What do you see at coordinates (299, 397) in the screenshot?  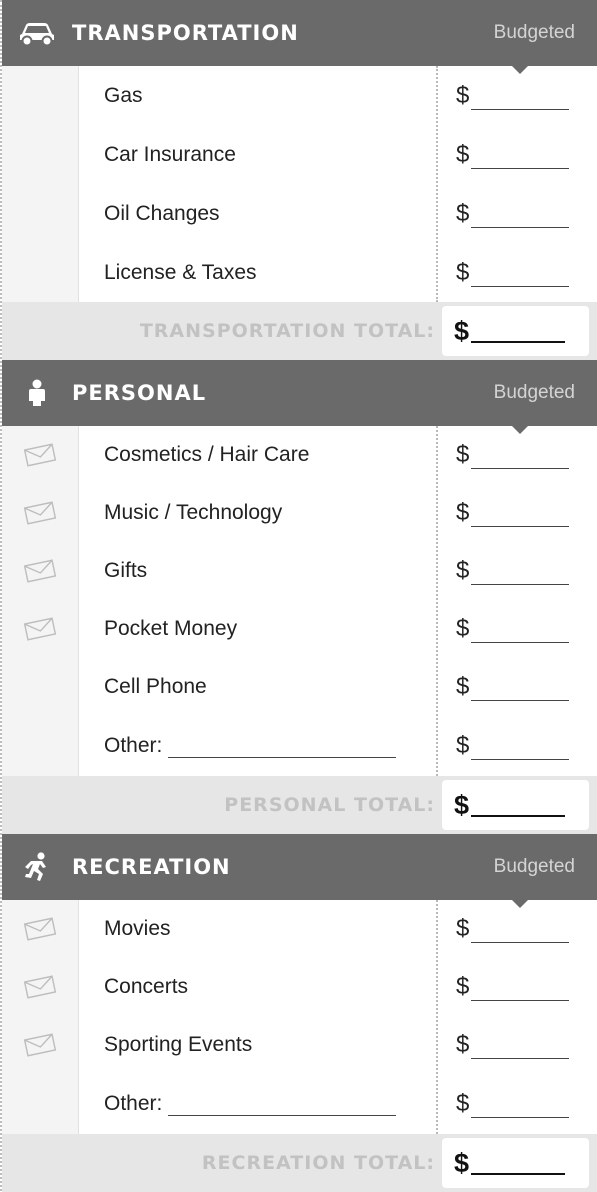 I see `section-header: PERSONAL Budgeted` at bounding box center [299, 397].